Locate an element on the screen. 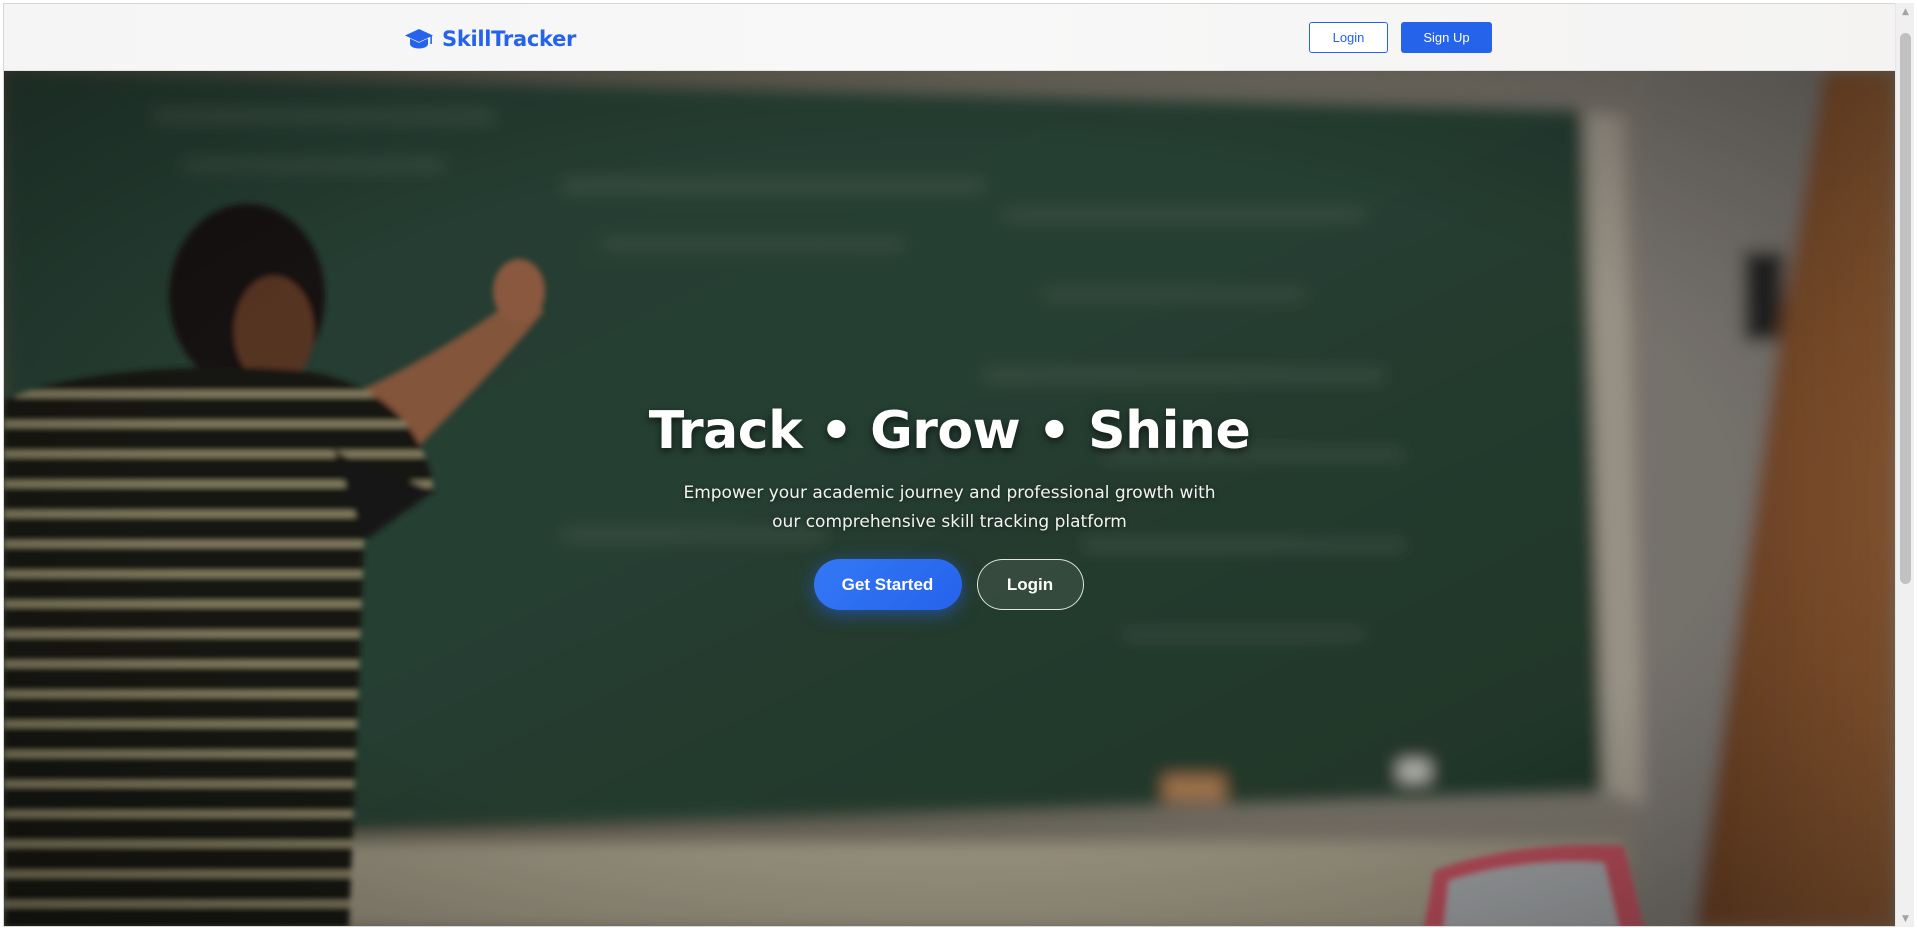 This screenshot has width=1917, height=928. brand-logo-link: SkillTracker is located at coordinates (490, 39).